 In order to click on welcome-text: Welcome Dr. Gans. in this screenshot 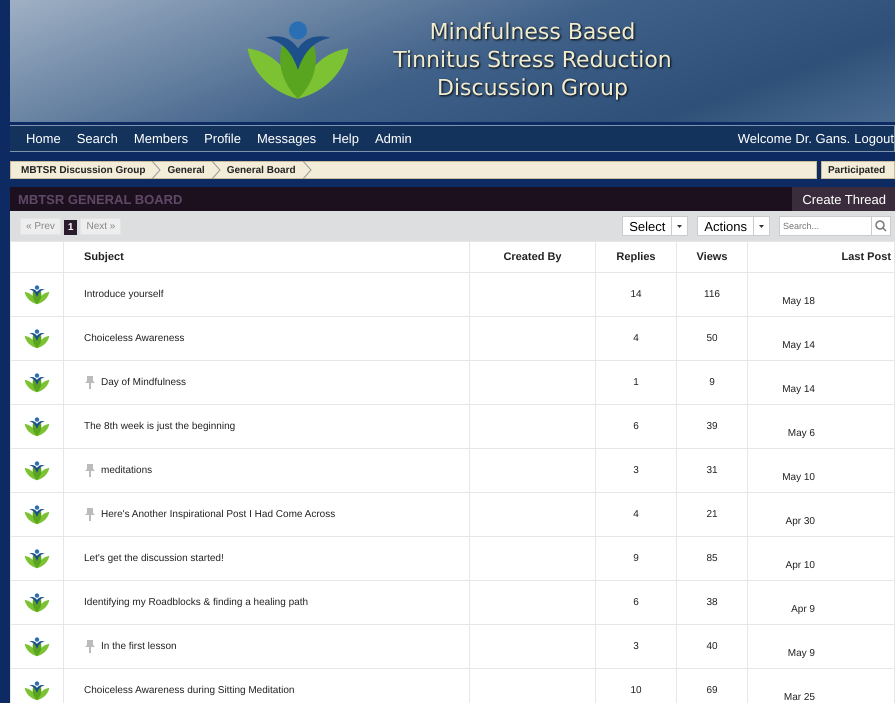, I will do `click(794, 138)`.